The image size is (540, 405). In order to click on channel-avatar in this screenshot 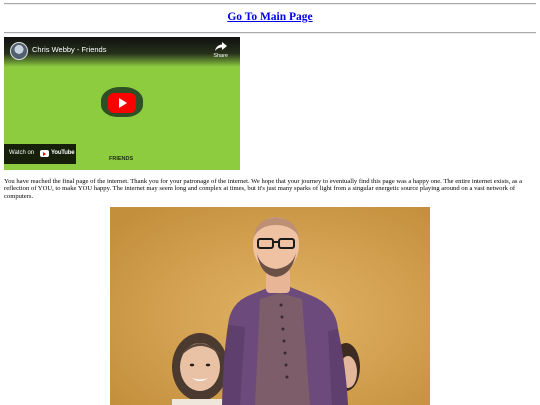, I will do `click(19, 51)`.